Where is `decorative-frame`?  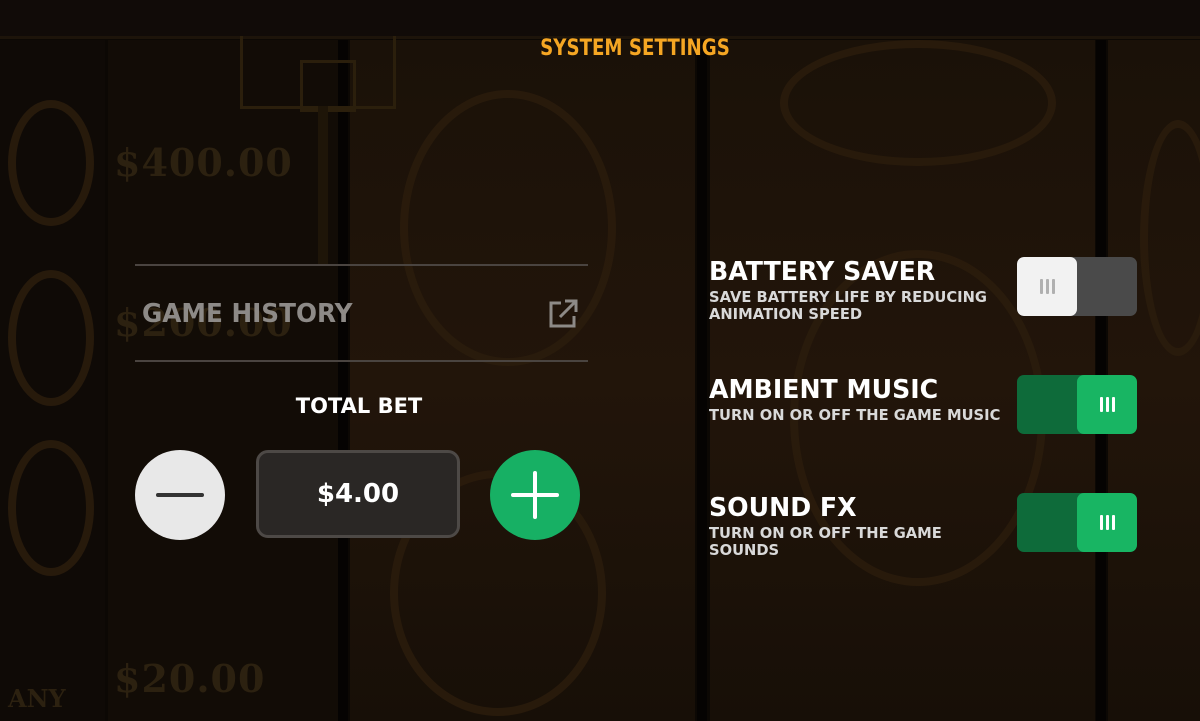 decorative-frame is located at coordinates (328, 86).